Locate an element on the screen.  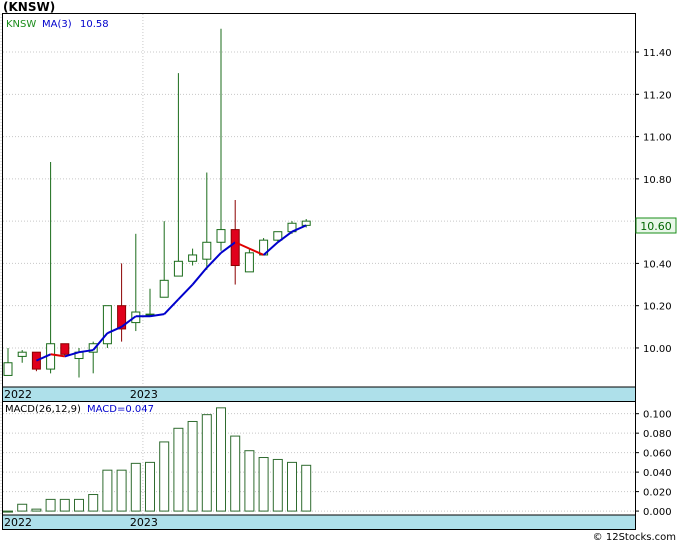
price-date-band is located at coordinates (319, 394).